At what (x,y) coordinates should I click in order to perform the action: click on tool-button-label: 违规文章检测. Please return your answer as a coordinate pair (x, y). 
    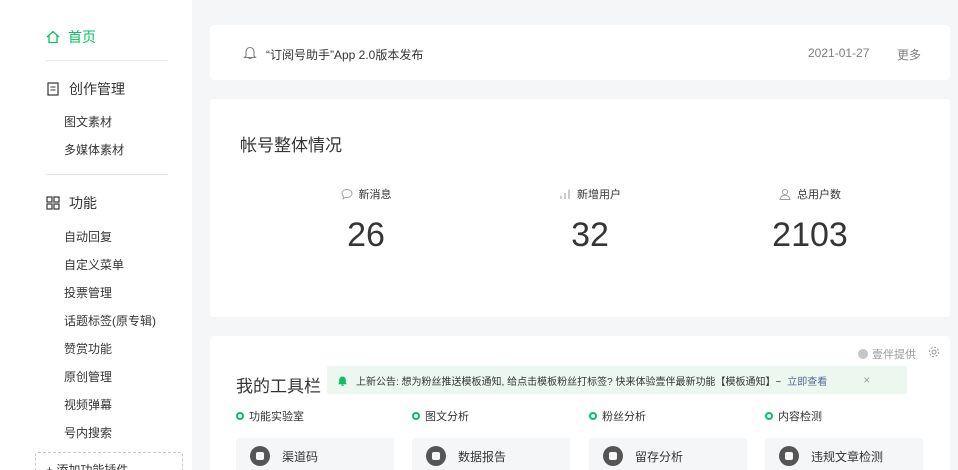
    Looking at the image, I should click on (847, 456).